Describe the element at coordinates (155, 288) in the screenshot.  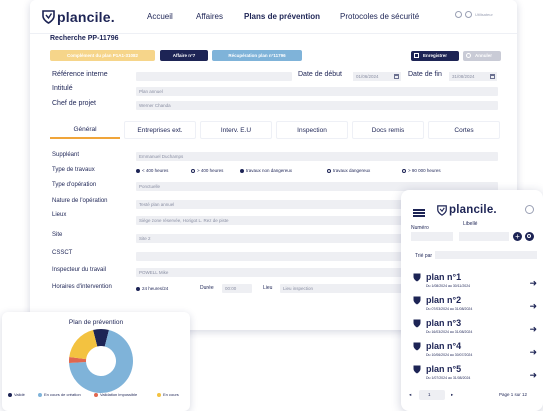
I see `radio-label: 24 heures/24` at that location.